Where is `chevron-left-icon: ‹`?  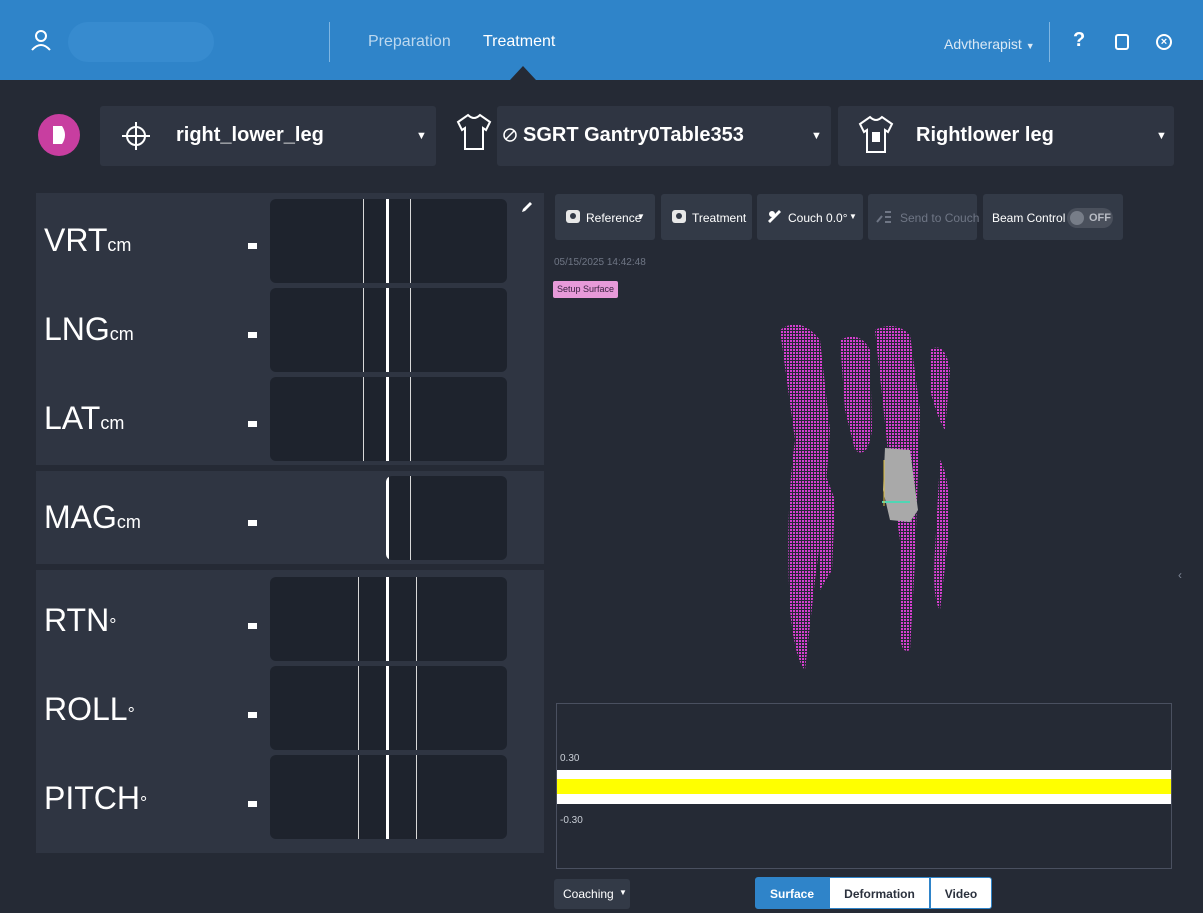 chevron-left-icon: ‹ is located at coordinates (1180, 575).